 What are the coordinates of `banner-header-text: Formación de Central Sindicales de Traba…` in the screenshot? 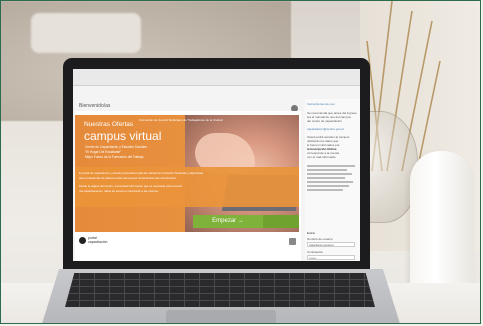 It's located at (181, 120).